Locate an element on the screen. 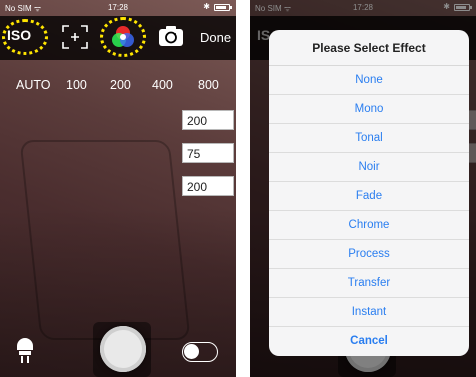 The width and height of the screenshot is (476, 377). effect-option-instant: Instant is located at coordinates (369, 312).